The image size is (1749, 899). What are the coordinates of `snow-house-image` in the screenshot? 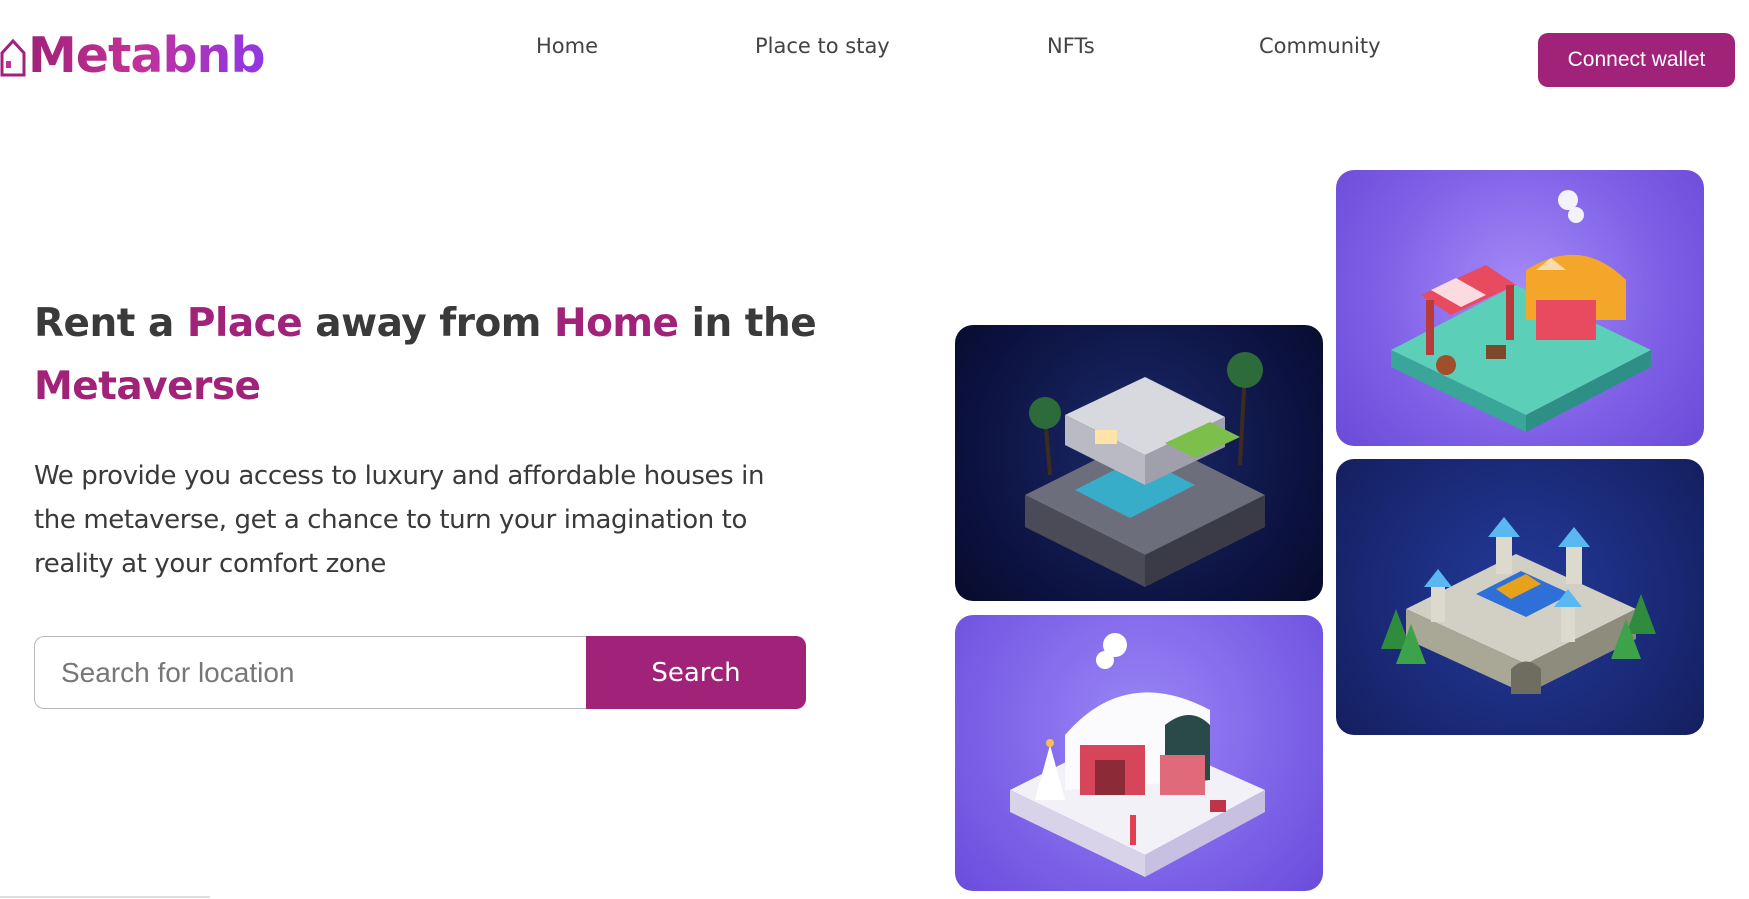 It's located at (1139, 753).